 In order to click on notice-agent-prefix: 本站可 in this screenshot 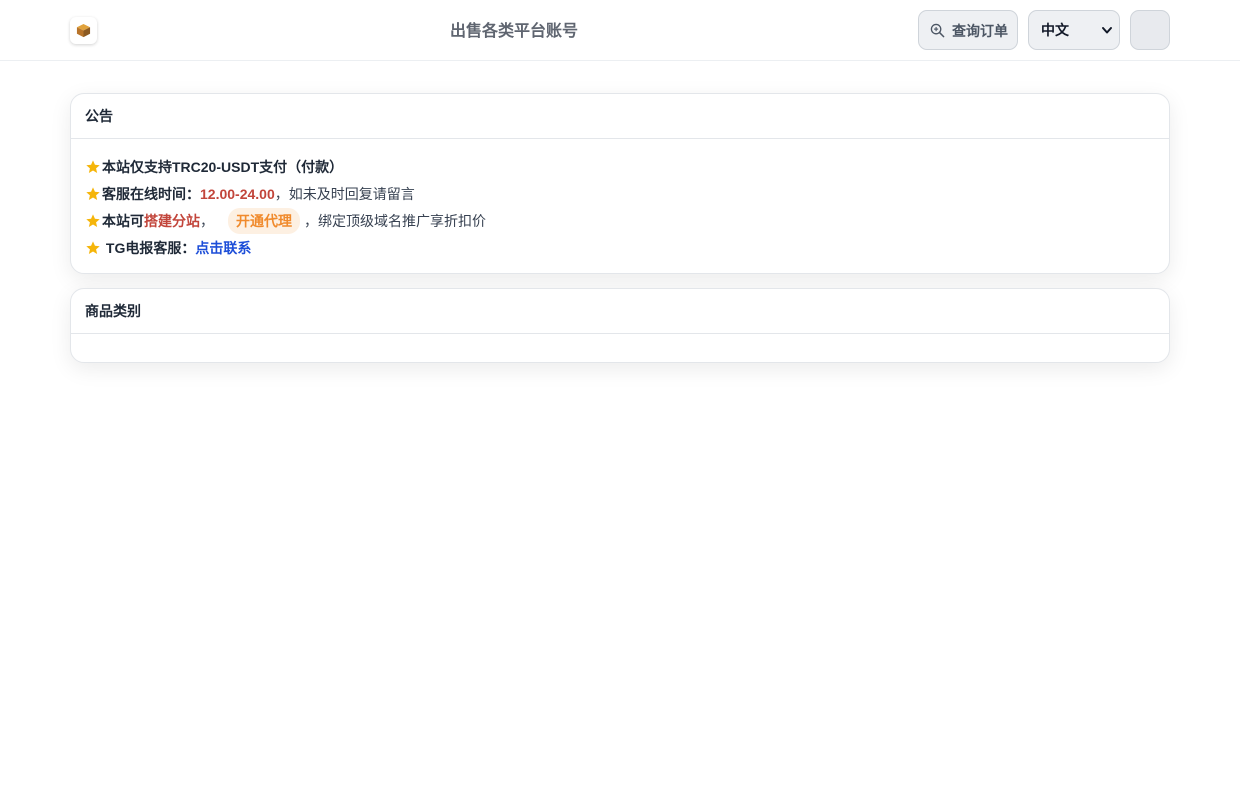, I will do `click(123, 220)`.